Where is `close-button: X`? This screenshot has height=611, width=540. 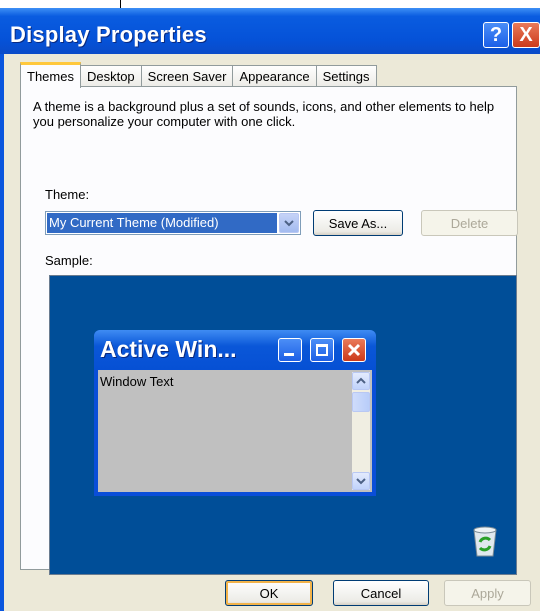
close-button: X is located at coordinates (526, 35).